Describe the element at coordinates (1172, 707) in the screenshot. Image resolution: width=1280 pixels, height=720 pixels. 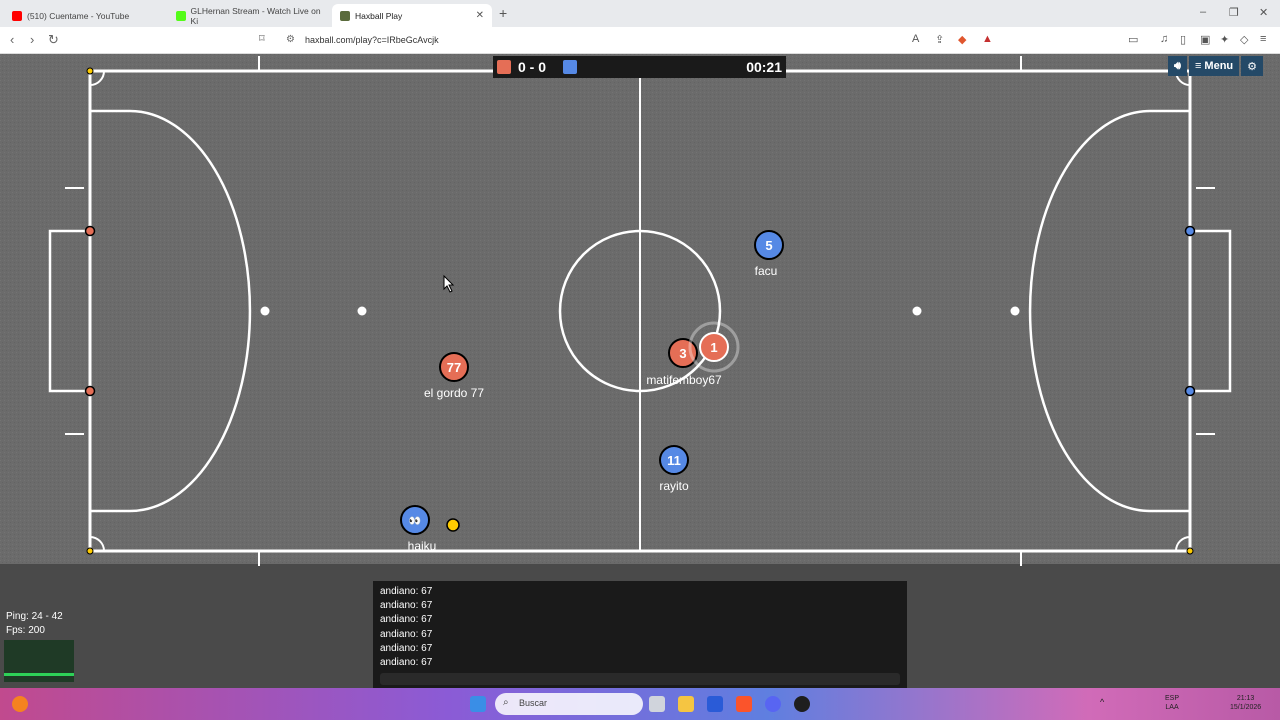
I see `lang-layout: LAA` at that location.